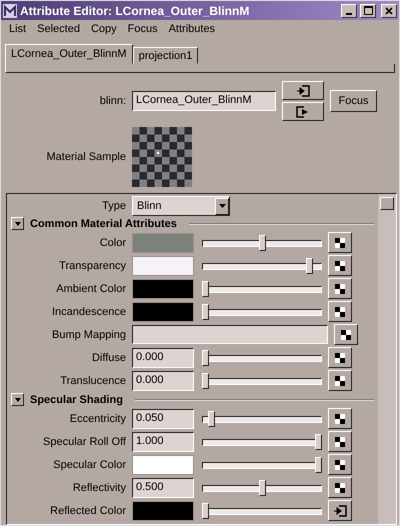  Describe the element at coordinates (108, 358) in the screenshot. I see `attribute-label: Diffuse` at that location.